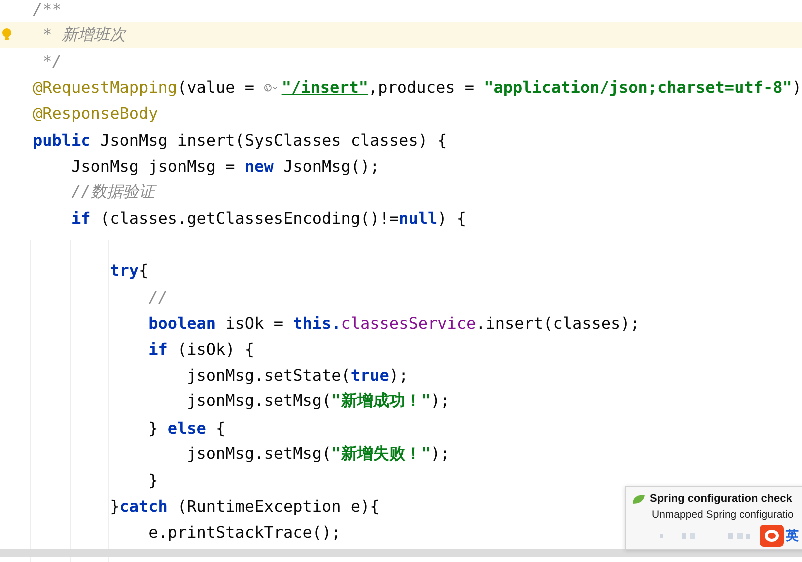 This screenshot has width=802, height=562. What do you see at coordinates (153, 480) in the screenshot?
I see `code-line: }` at bounding box center [153, 480].